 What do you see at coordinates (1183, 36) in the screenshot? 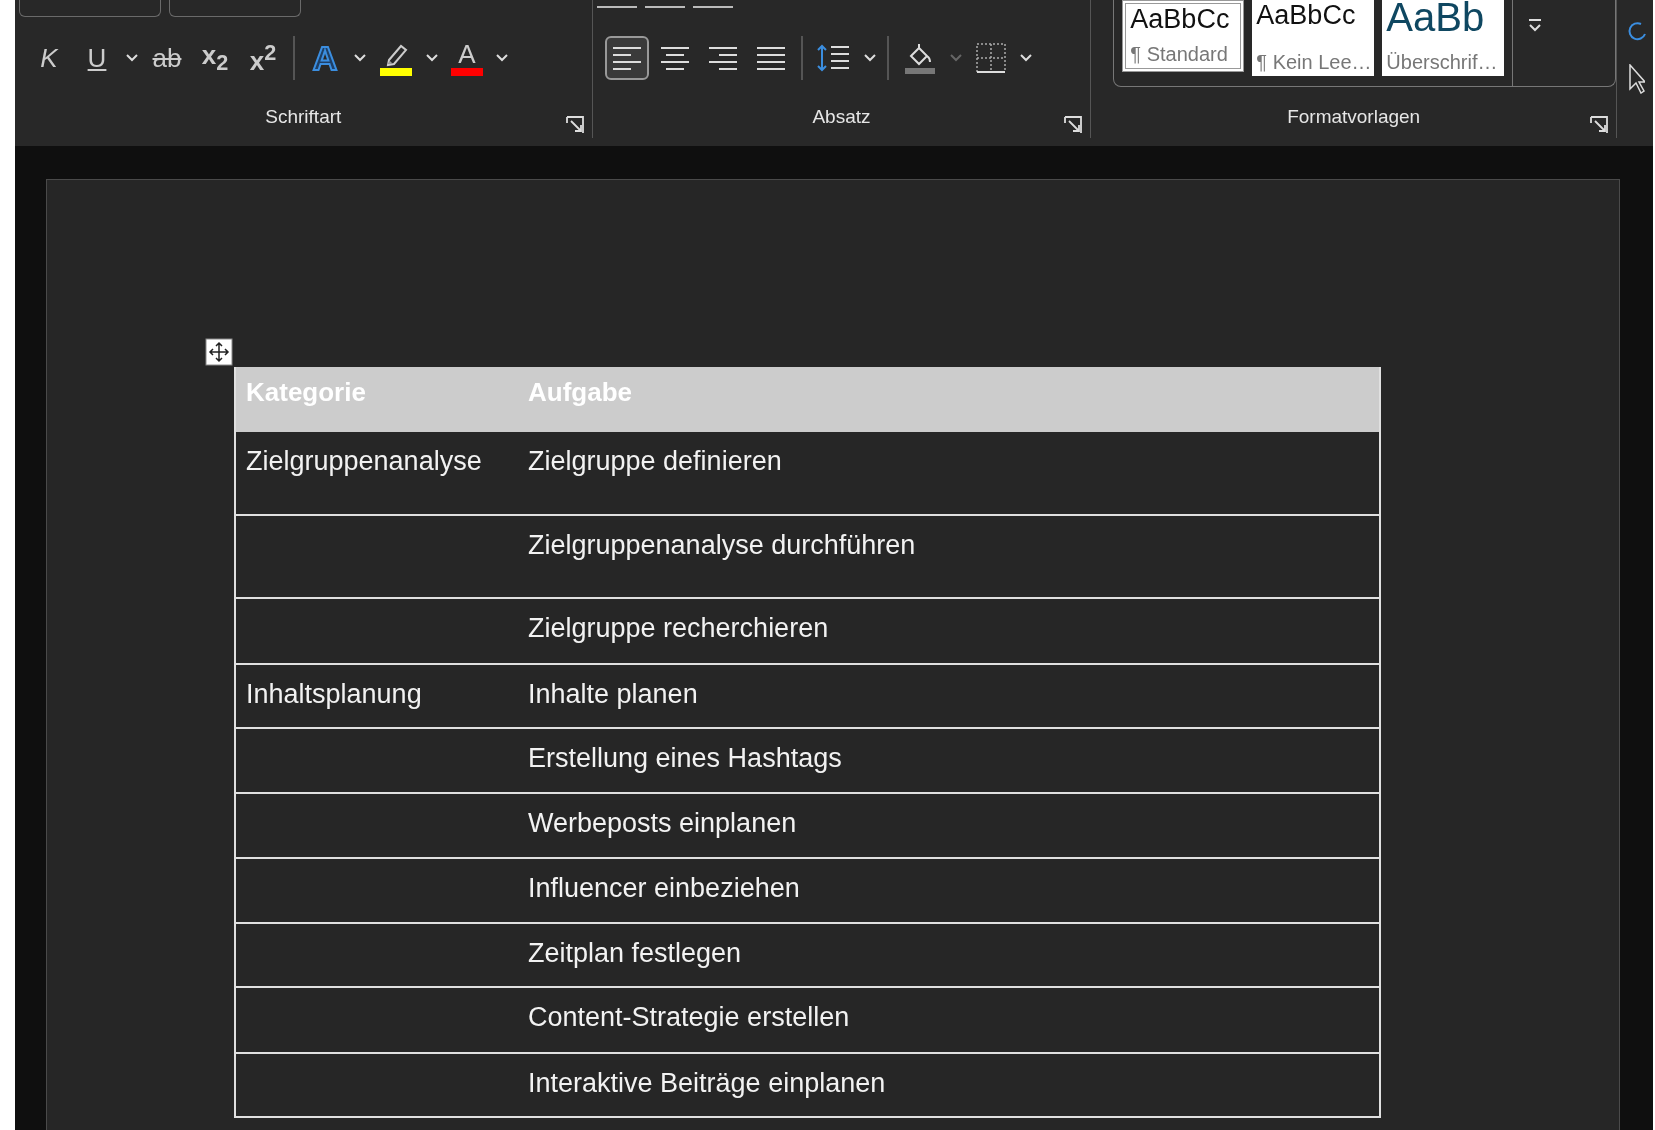
I see `style-option: AaBbCc ¶ Standard` at bounding box center [1183, 36].